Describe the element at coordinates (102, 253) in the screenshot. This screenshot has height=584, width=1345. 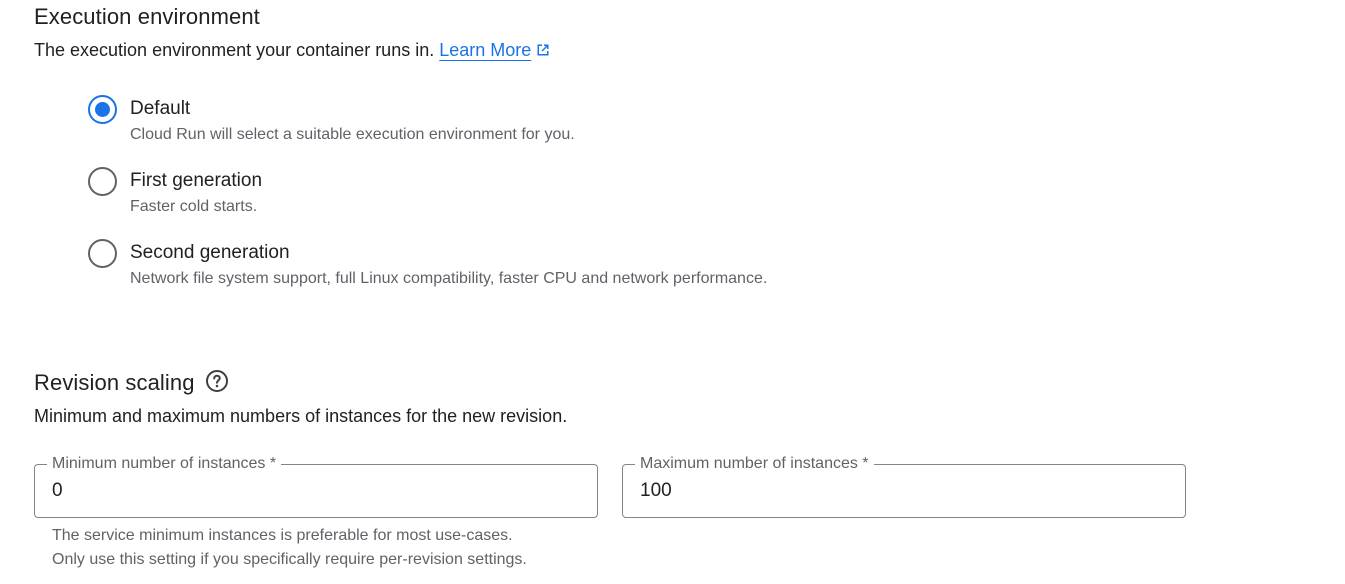
I see `radio-second-generation` at that location.